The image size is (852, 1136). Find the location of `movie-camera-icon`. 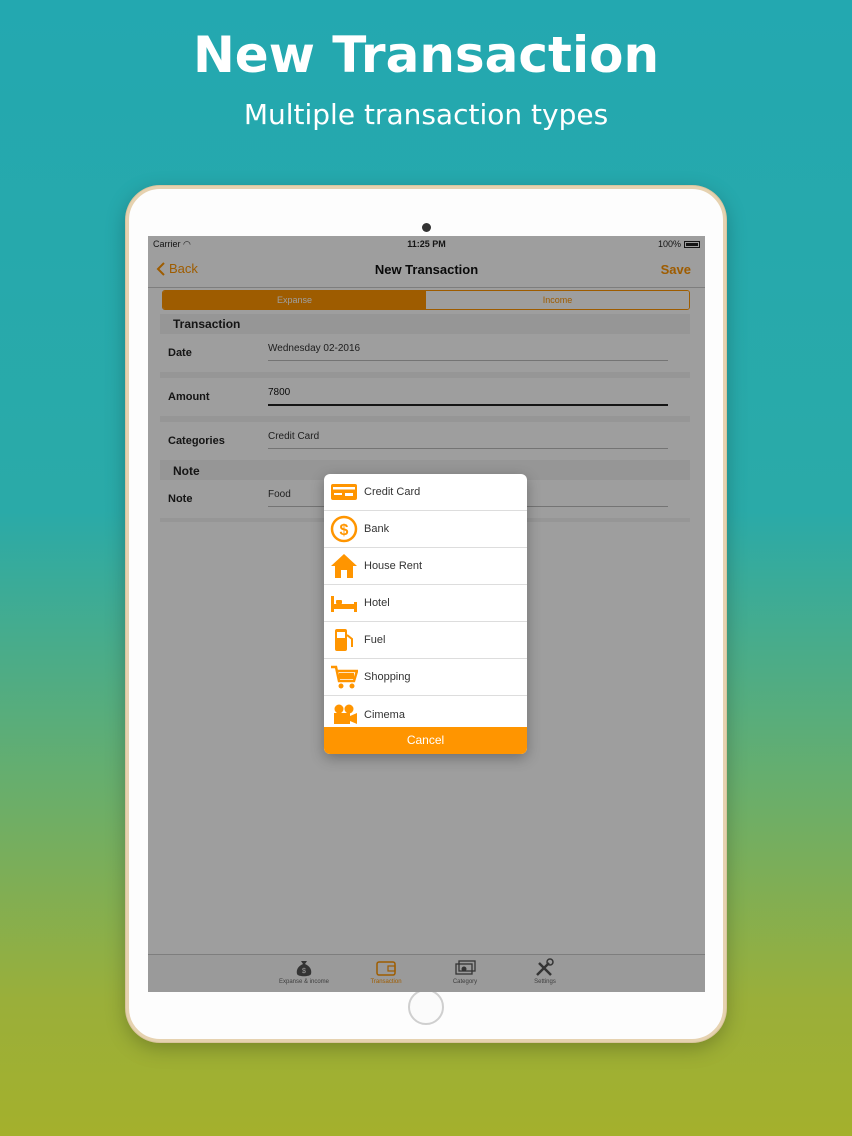

movie-camera-icon is located at coordinates (344, 715).